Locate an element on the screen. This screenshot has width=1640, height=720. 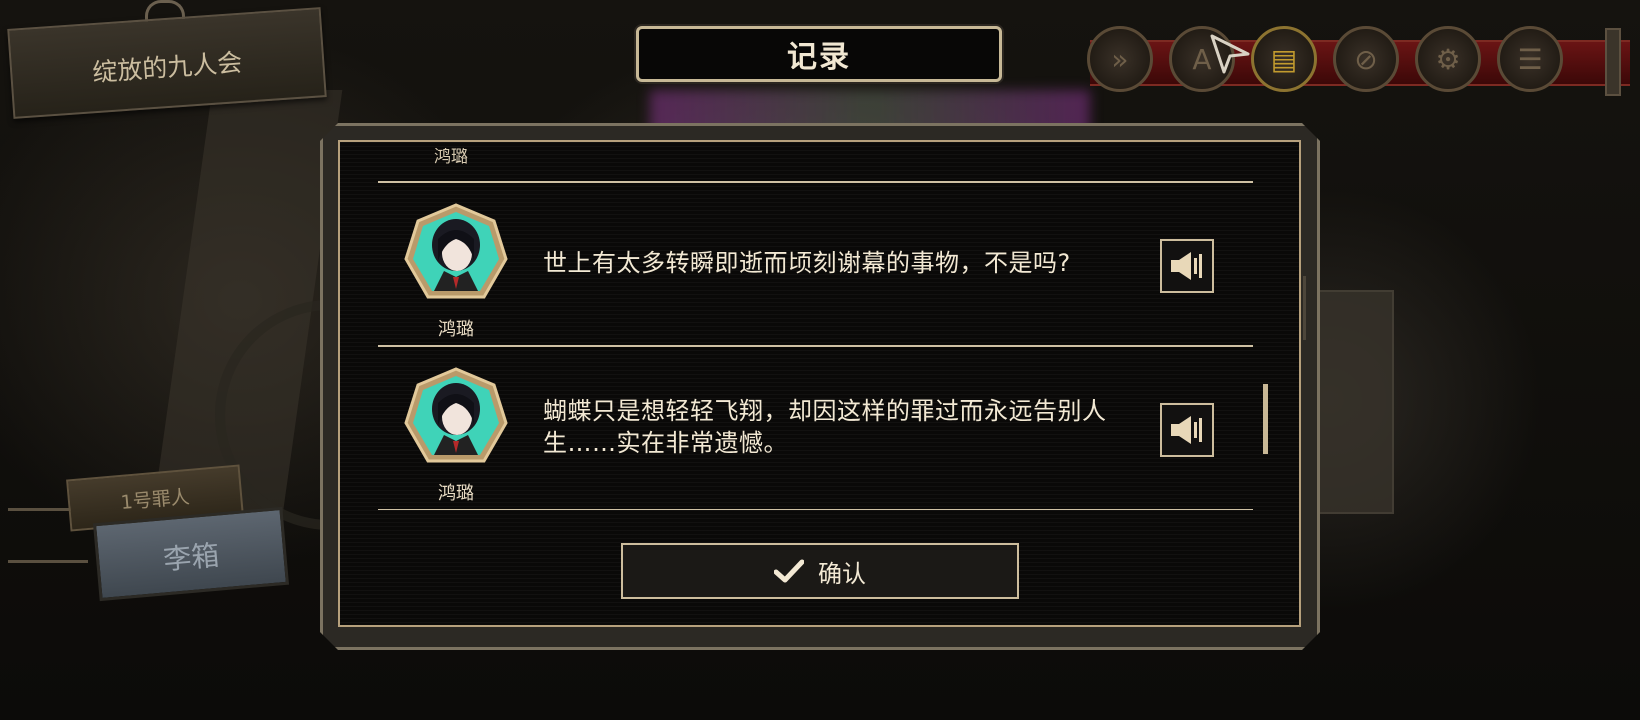
confirm-label: 确认 is located at coordinates (842, 573).